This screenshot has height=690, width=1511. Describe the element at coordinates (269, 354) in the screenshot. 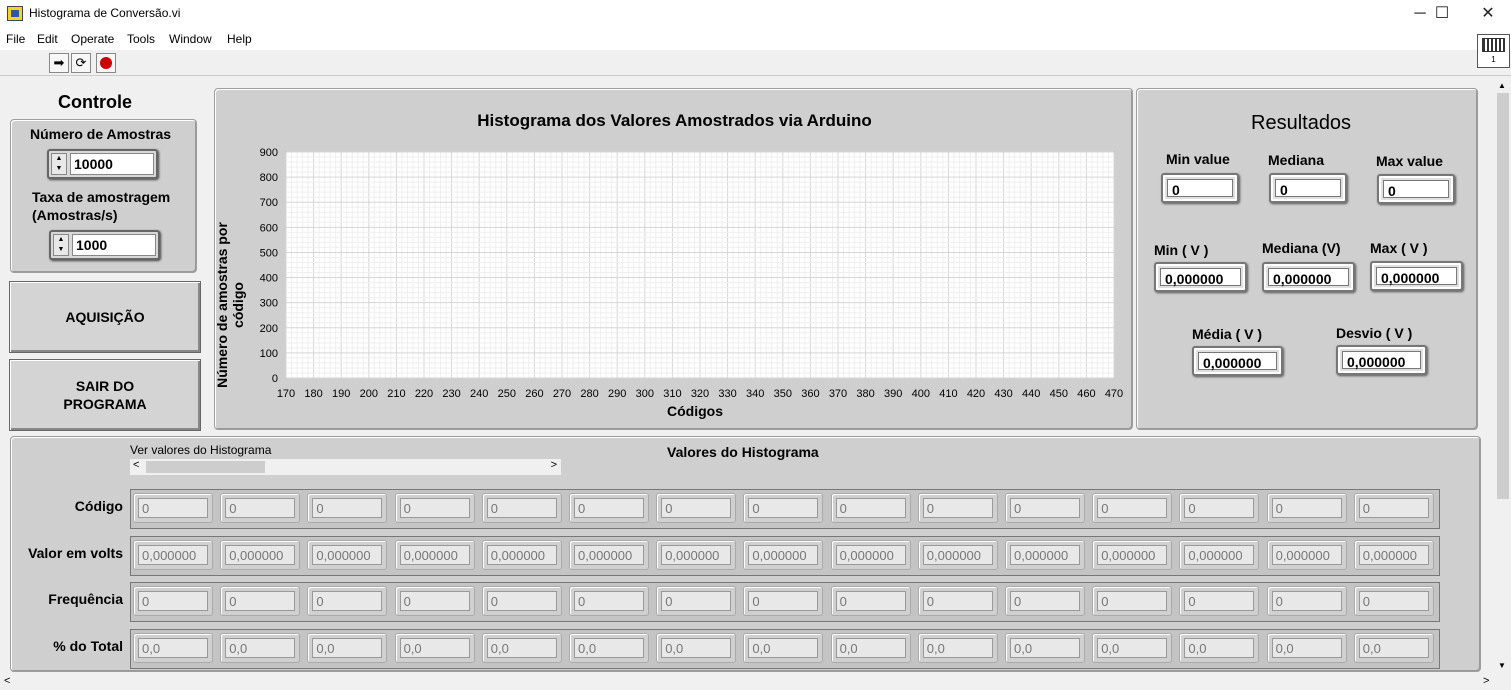

I see `y-tick-label: 100` at that location.